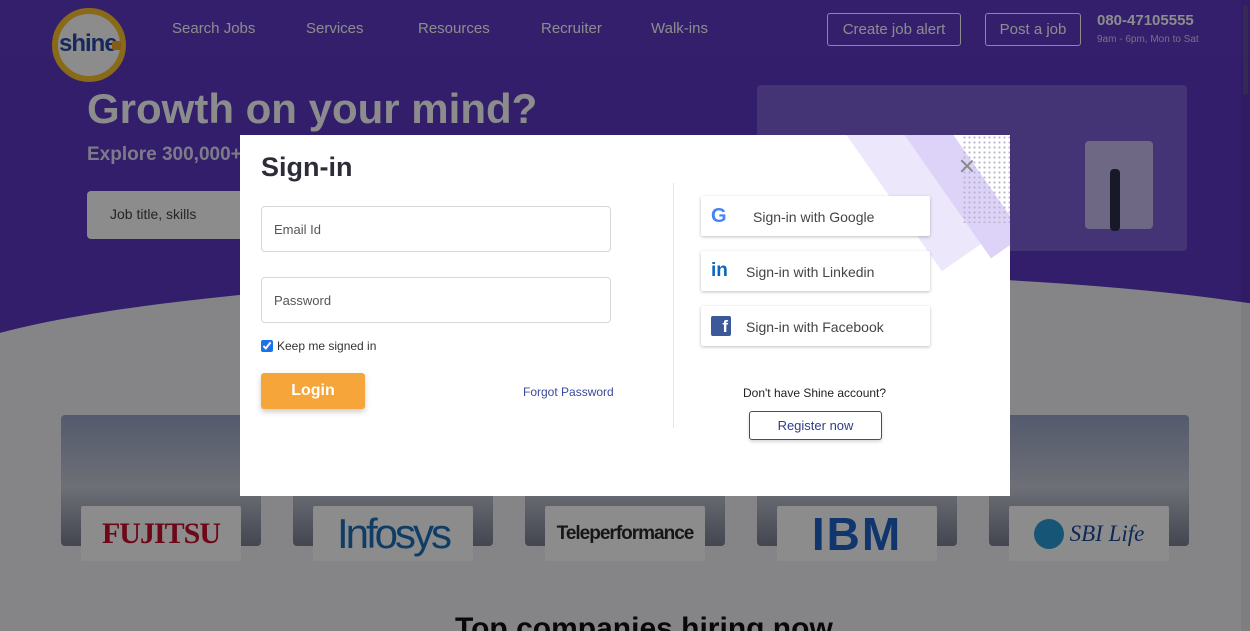 The height and width of the screenshot is (631, 1250). I want to click on keep-signed-in: Keep me signed in, so click(318, 346).